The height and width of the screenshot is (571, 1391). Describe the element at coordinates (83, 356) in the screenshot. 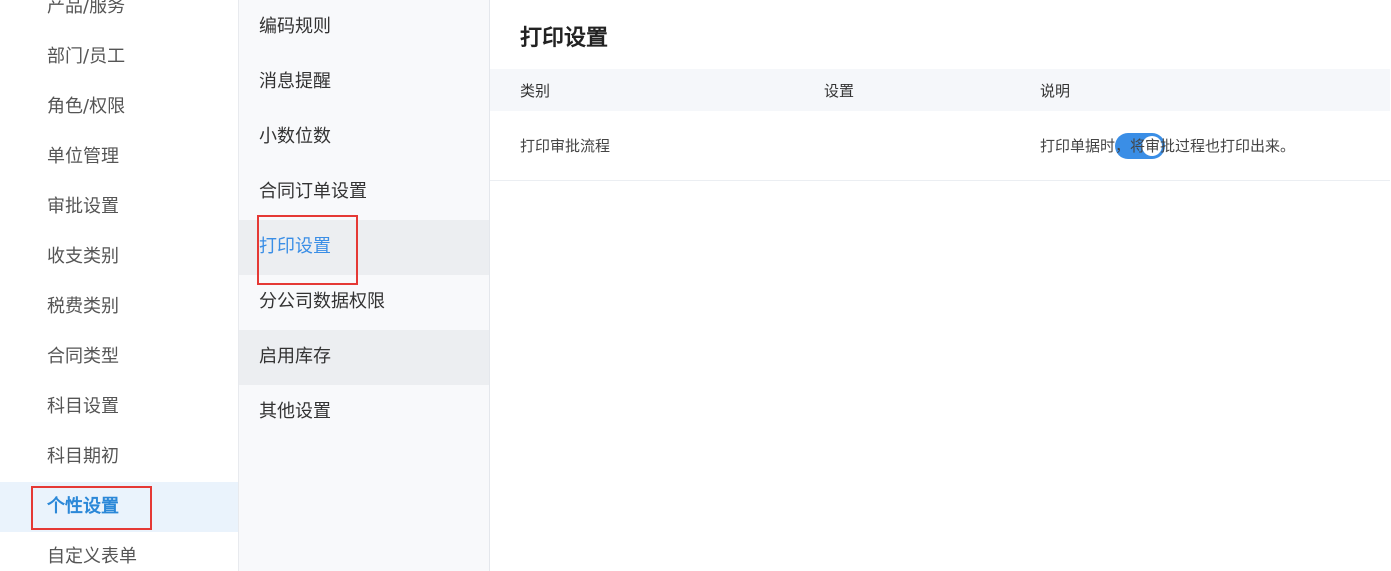

I see `sidebar-item-label: 合同类型` at that location.